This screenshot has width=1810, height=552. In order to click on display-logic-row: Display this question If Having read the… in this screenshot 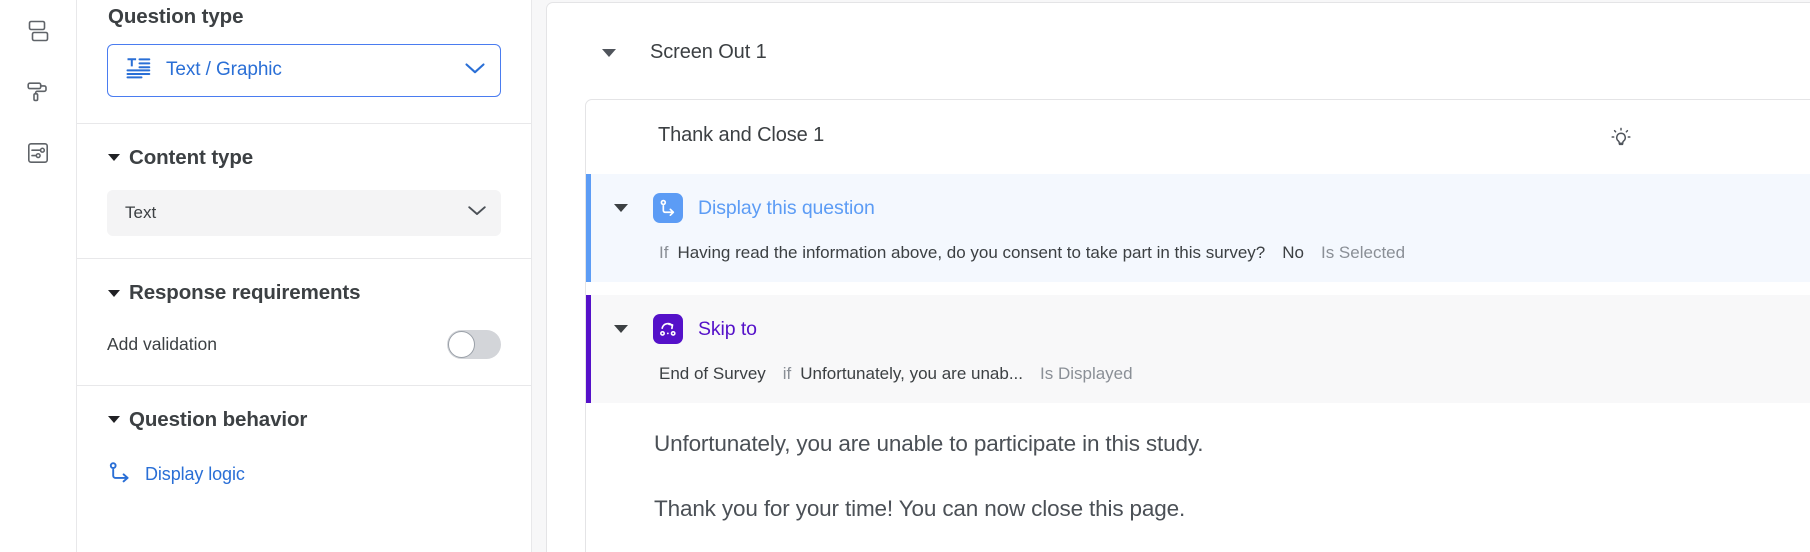, I will do `click(1198, 228)`.